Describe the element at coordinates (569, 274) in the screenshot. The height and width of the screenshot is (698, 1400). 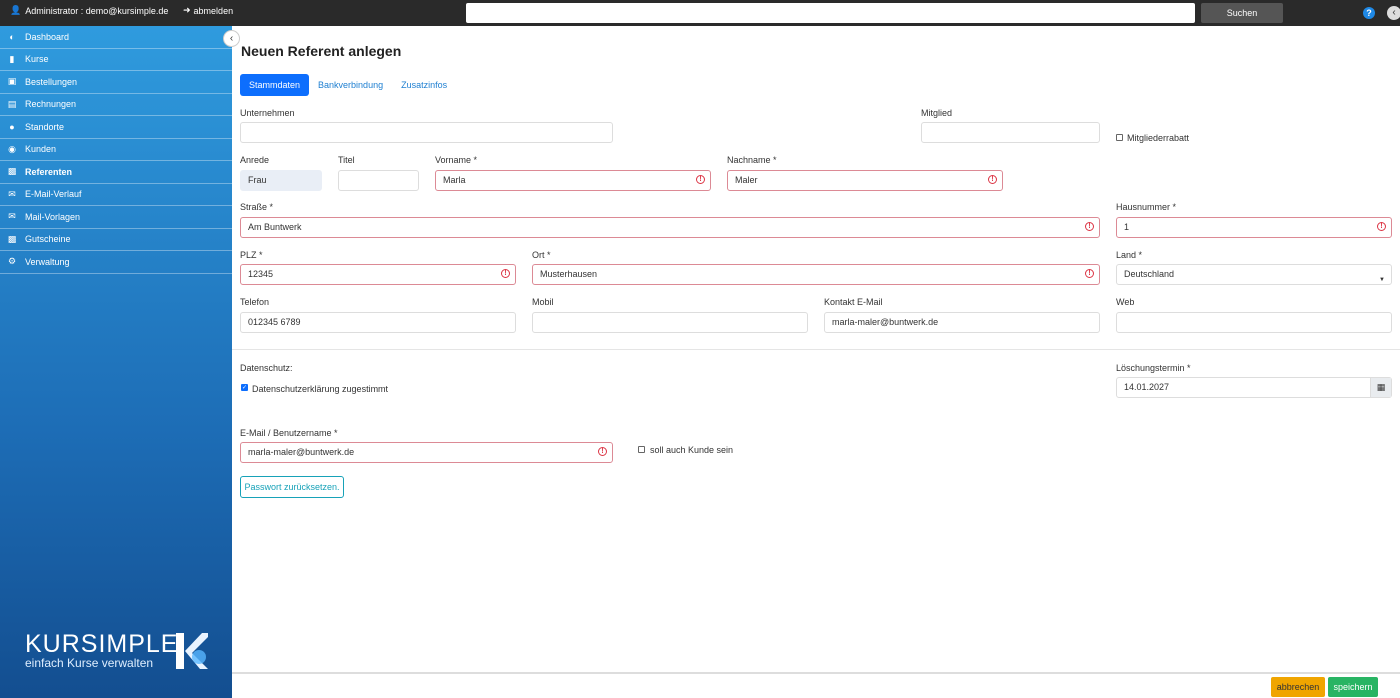
I see `ort-value: Musterhausen` at that location.